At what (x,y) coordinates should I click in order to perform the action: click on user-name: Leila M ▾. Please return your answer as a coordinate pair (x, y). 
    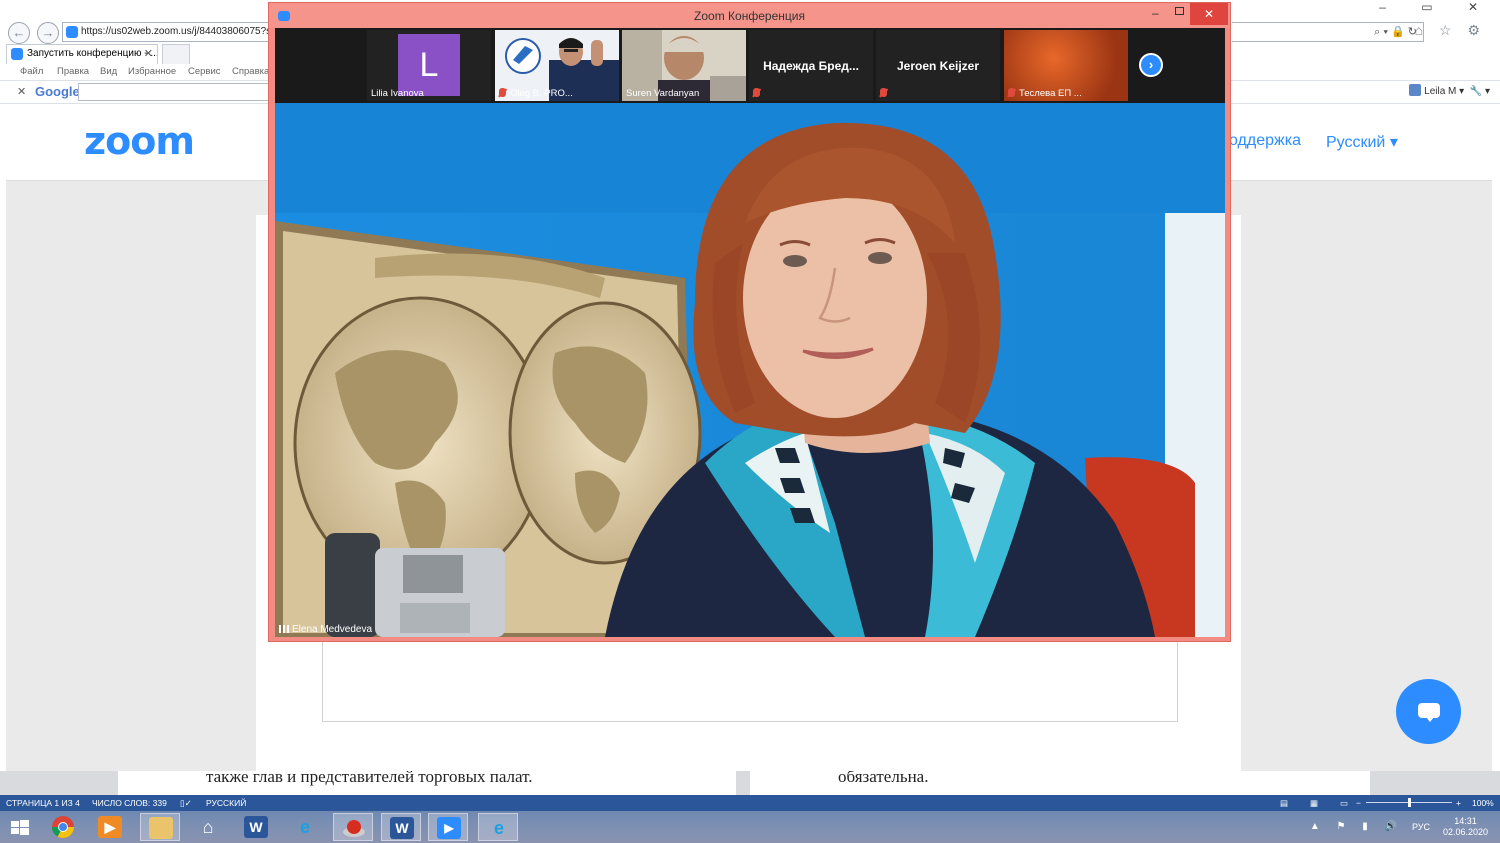
    Looking at the image, I should click on (1444, 91).